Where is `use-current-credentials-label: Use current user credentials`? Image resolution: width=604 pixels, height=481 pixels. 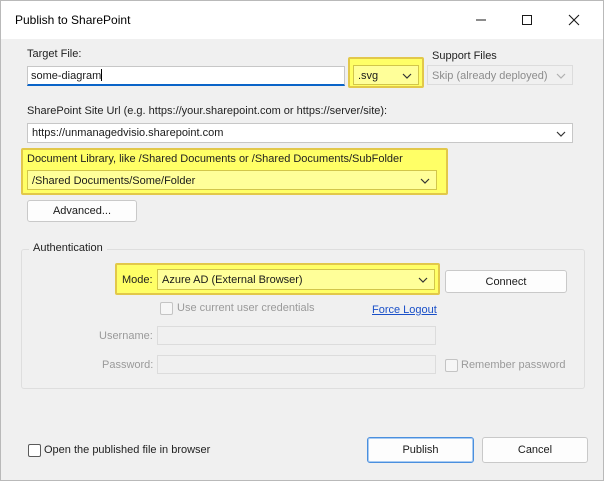
use-current-credentials-label: Use current user credentials is located at coordinates (246, 308).